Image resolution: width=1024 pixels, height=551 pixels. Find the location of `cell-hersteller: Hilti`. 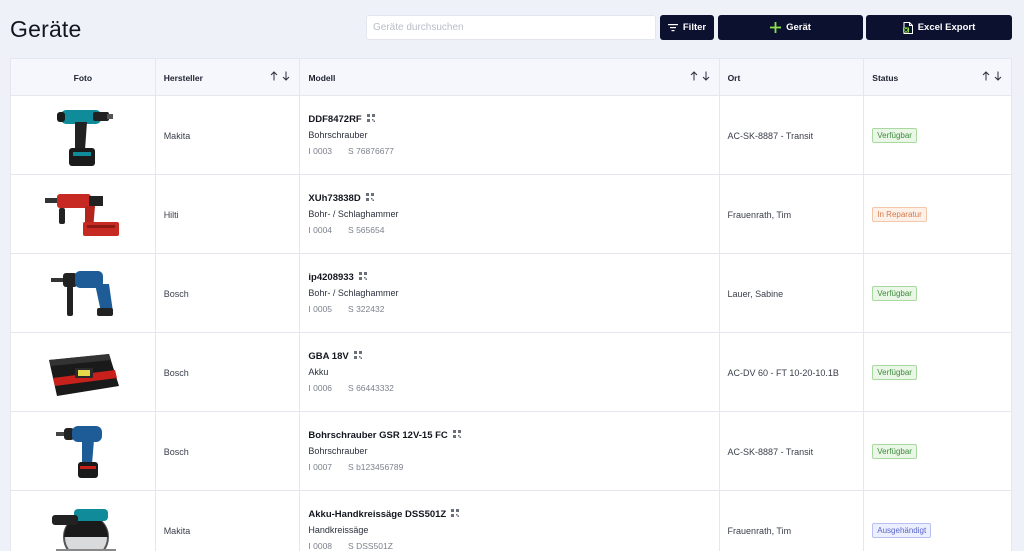

cell-hersteller: Hilti is located at coordinates (228, 214).